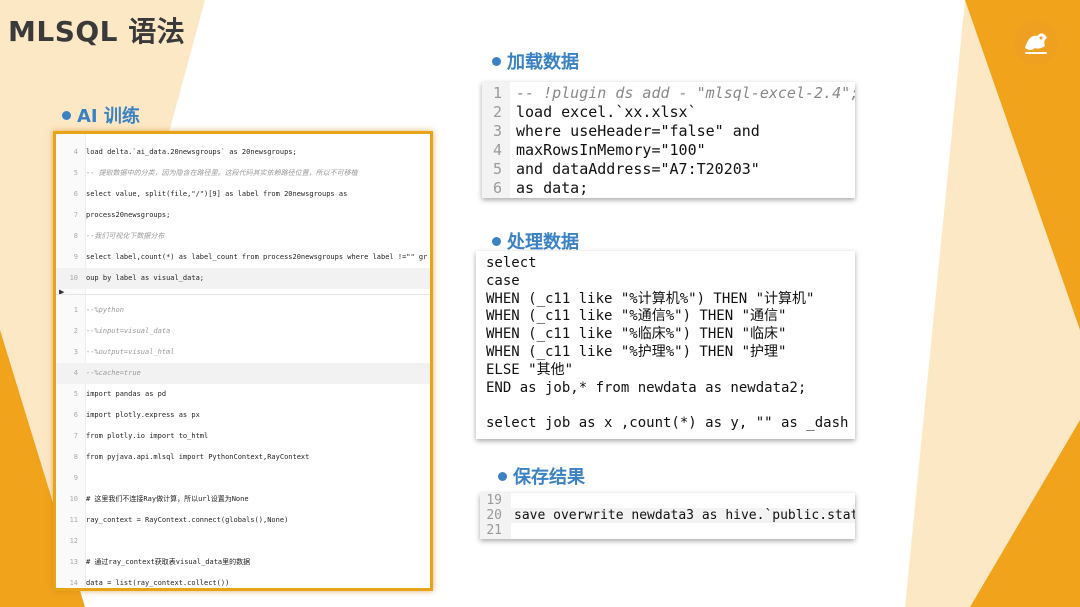 The height and width of the screenshot is (607, 1080). I want to click on code-text: WHEN (_c11 like "%临床%") THEN "临床", so click(636, 334).